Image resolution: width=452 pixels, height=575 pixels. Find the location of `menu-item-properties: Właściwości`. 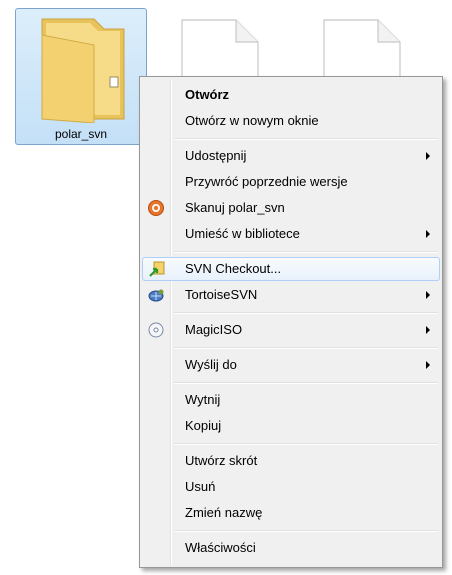

menu-item-properties: Właściwości is located at coordinates (291, 548).